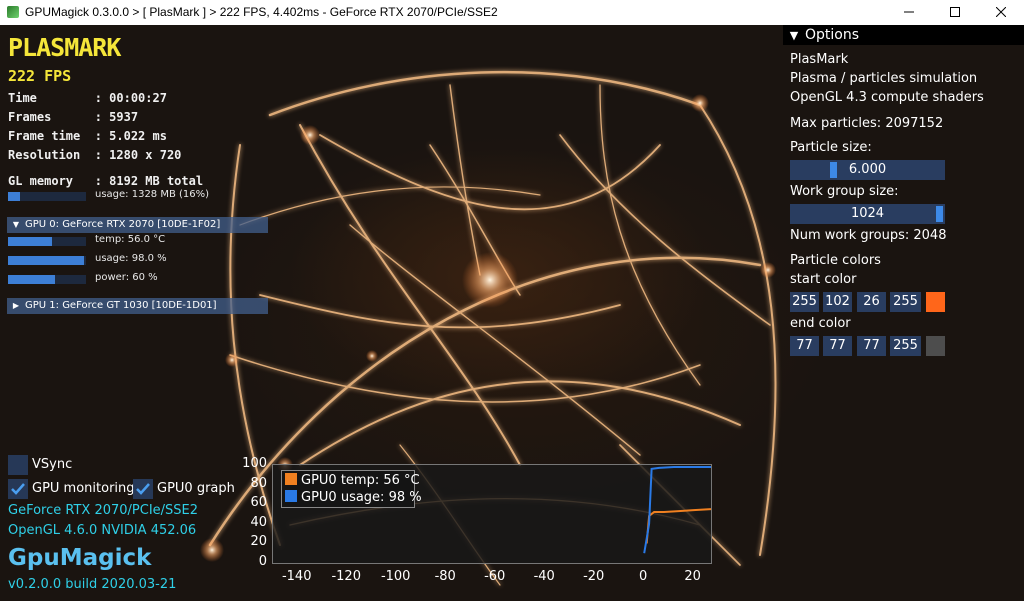  Describe the element at coordinates (291, 479) in the screenshot. I see `legend-swatch-temp` at that location.